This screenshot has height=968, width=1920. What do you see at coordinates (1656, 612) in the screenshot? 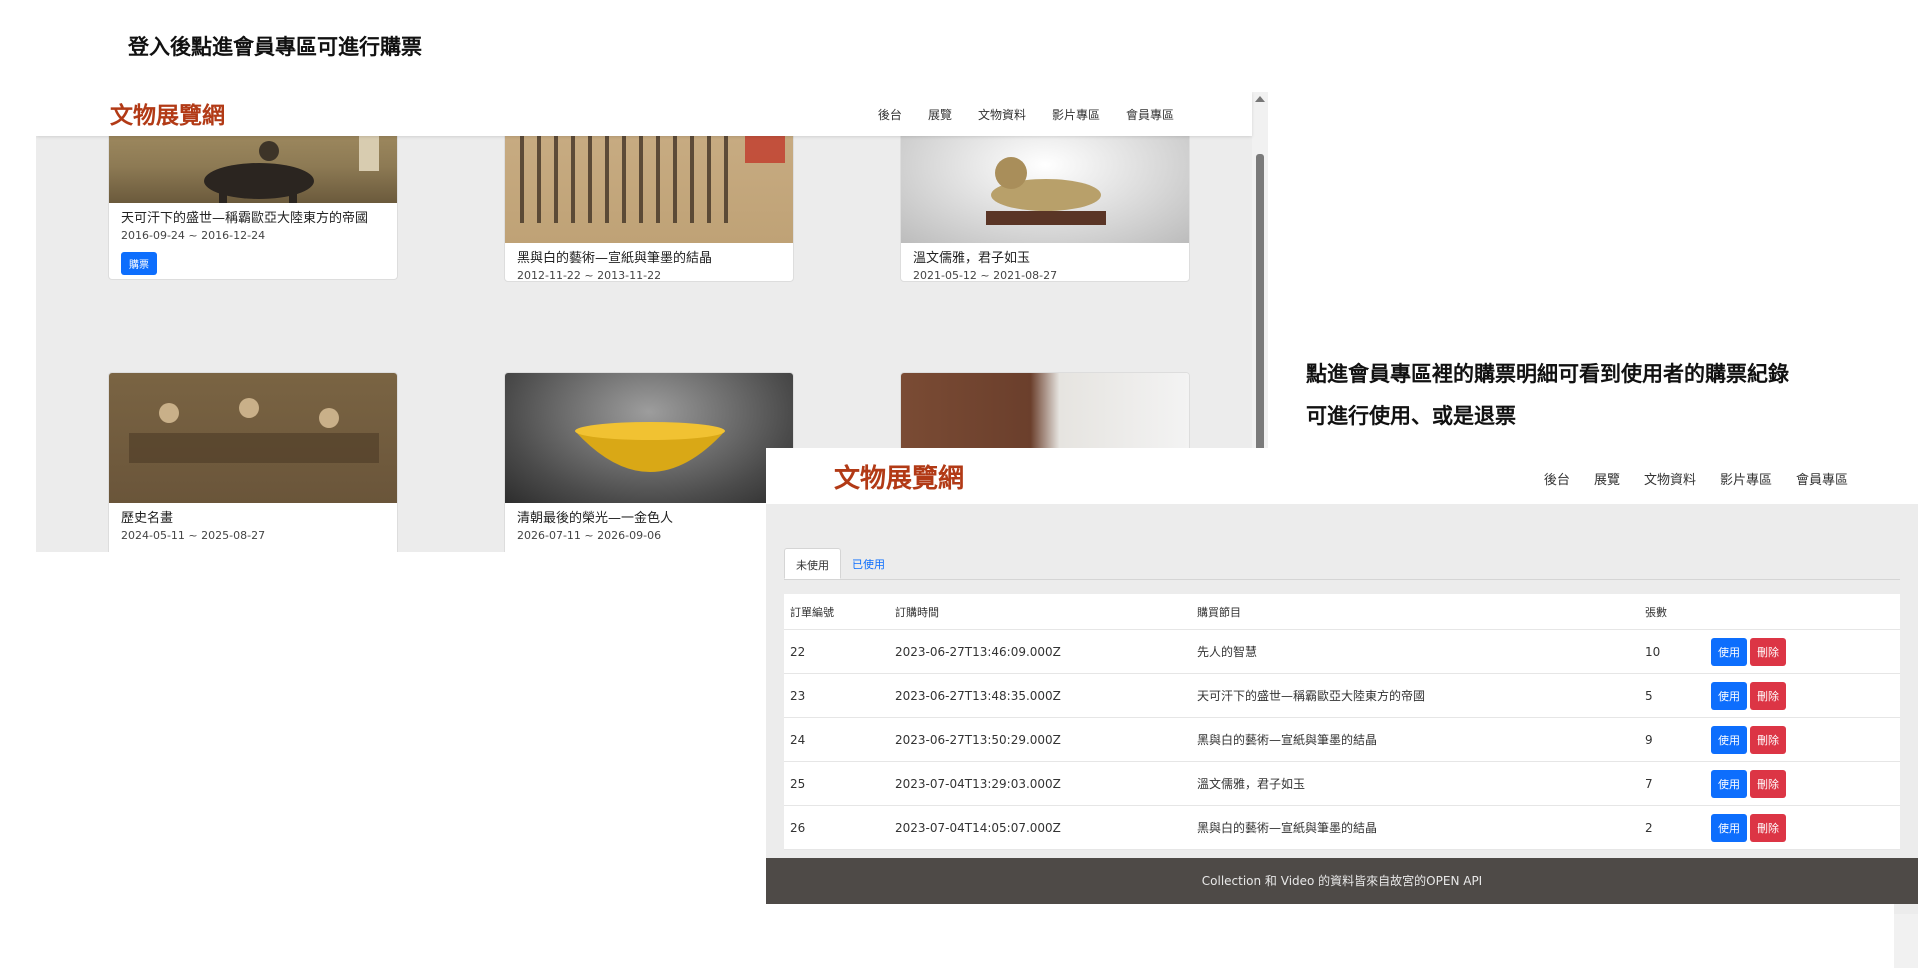
I see `header-quantity: 張數` at bounding box center [1656, 612].